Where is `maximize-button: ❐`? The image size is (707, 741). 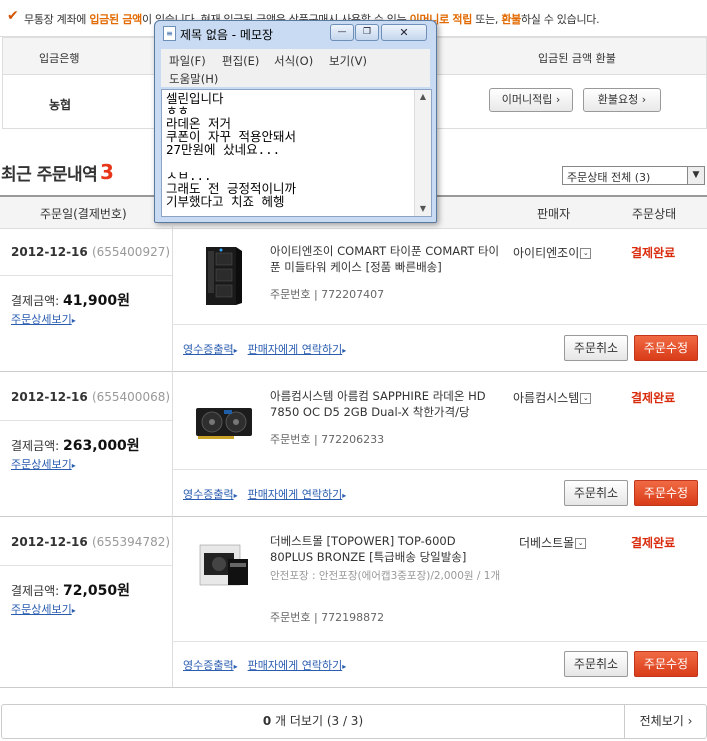
maximize-button: ❐ is located at coordinates (367, 32).